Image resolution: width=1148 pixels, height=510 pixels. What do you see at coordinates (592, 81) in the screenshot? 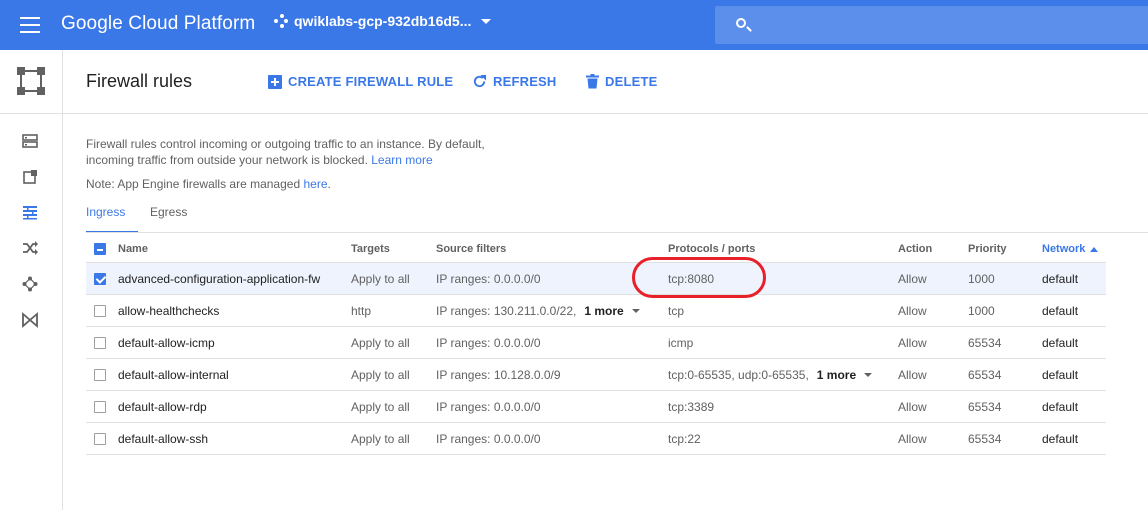
I see `trash-icon` at bounding box center [592, 81].